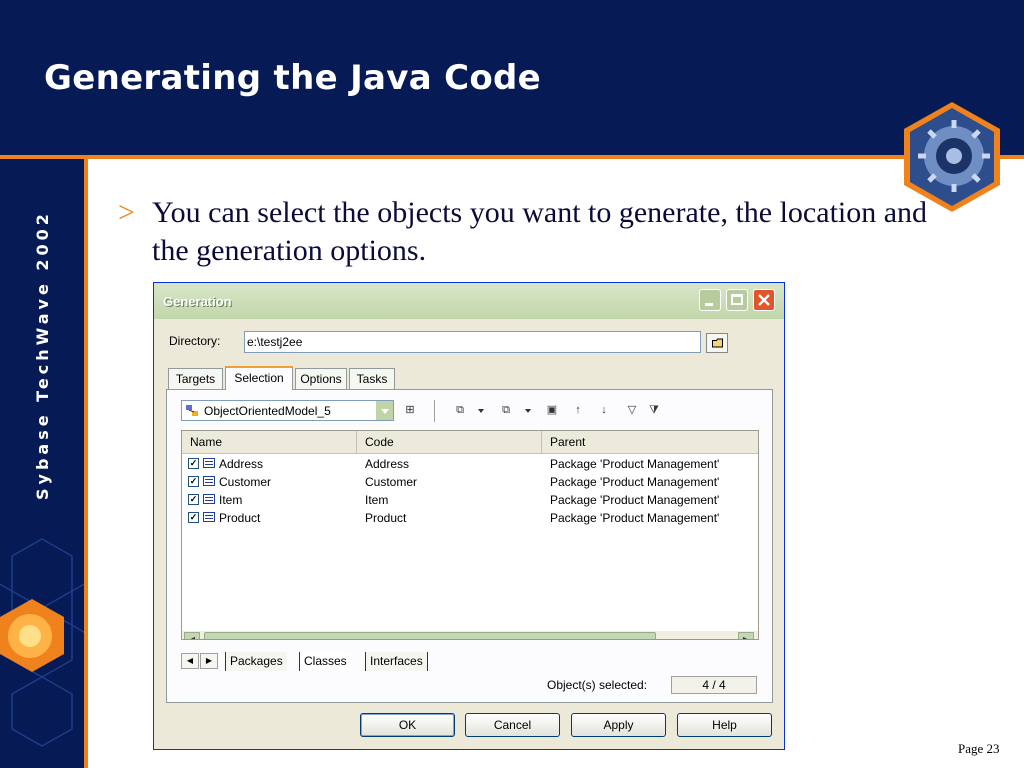 This screenshot has width=1024, height=768. I want to click on close-icon, so click(764, 300).